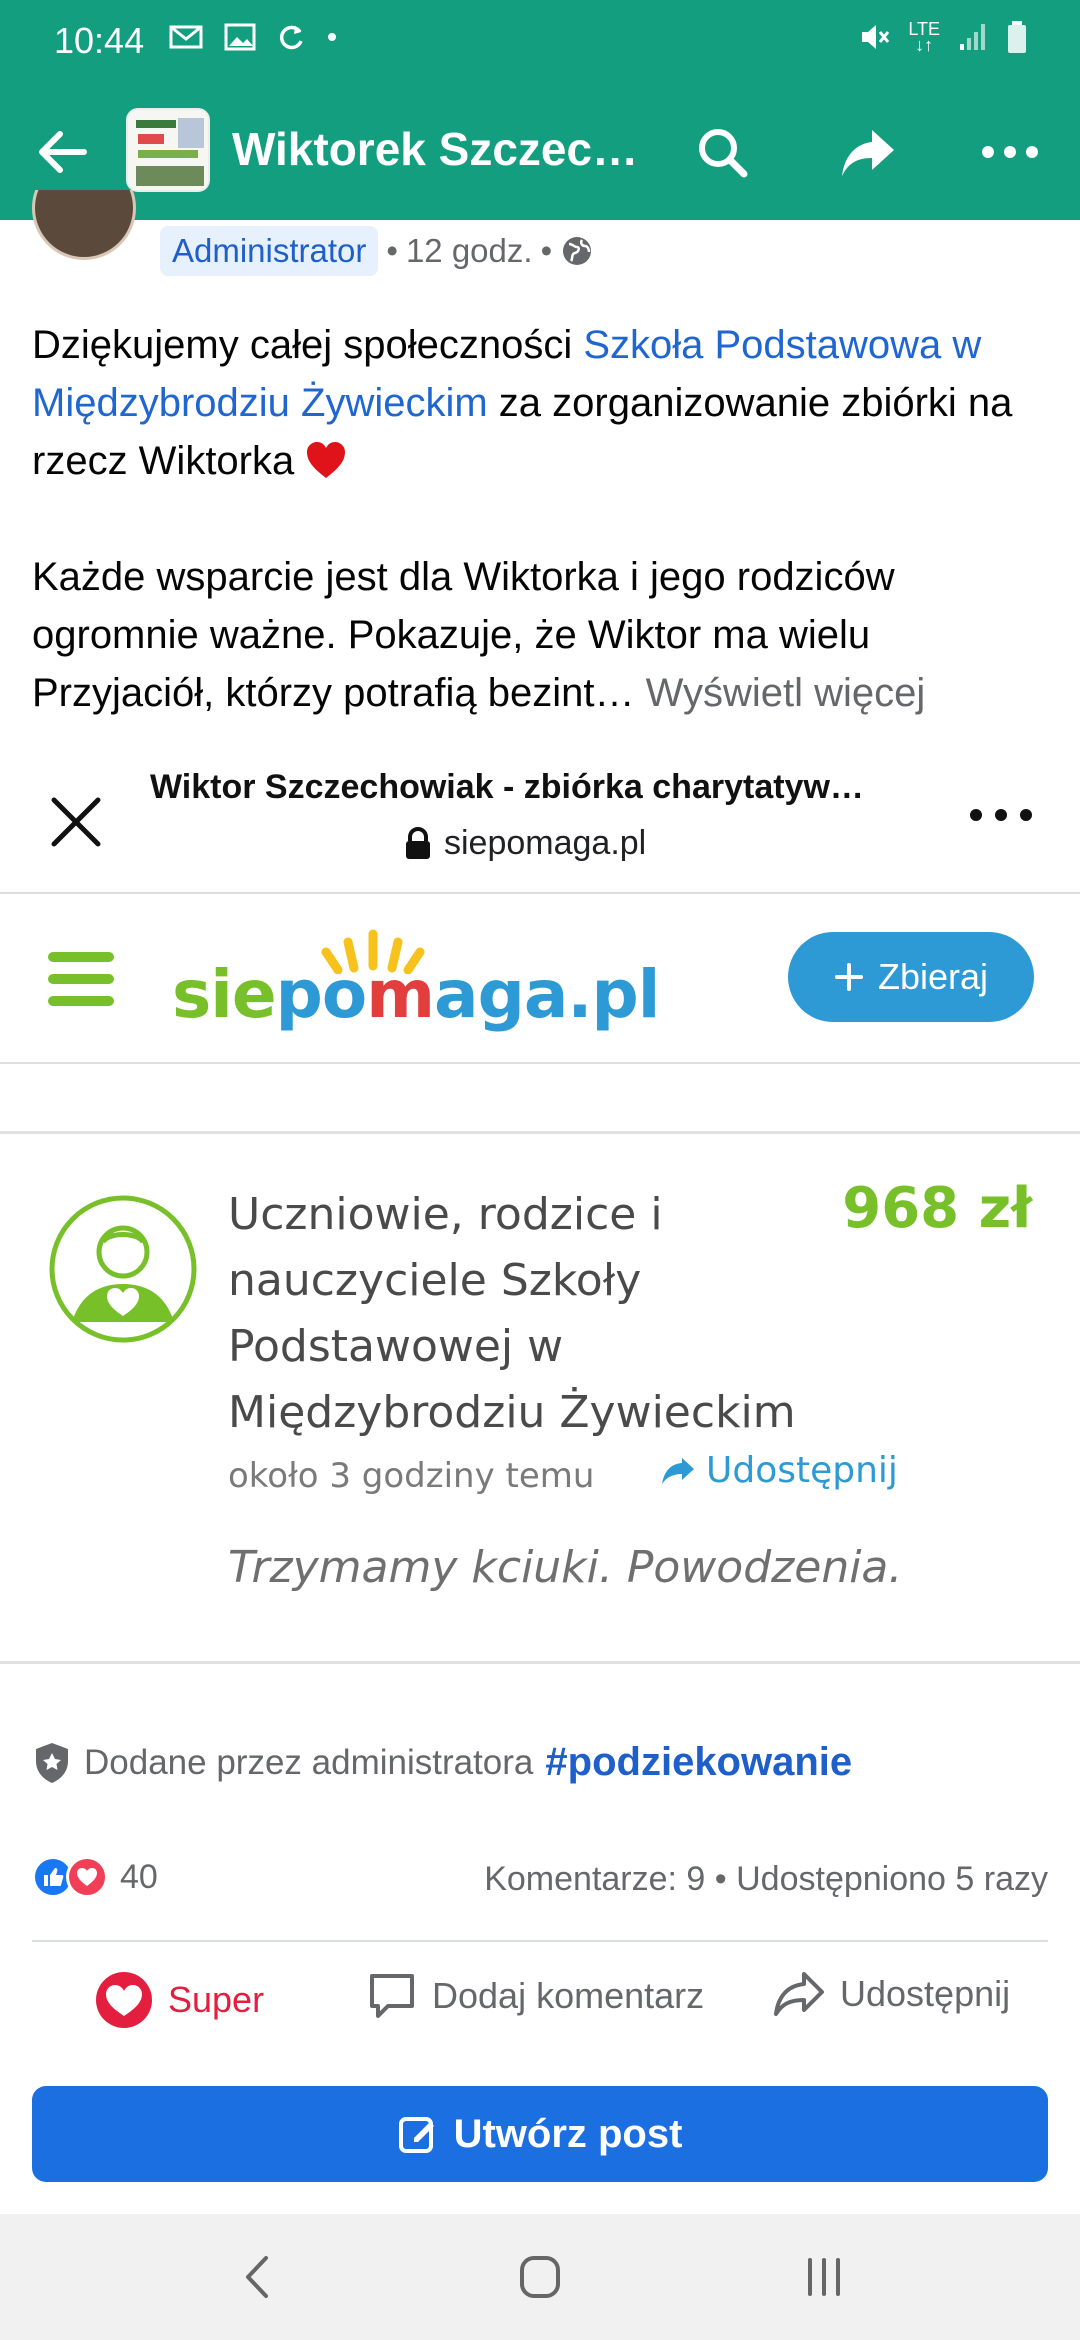 This screenshot has width=1080, height=2340. What do you see at coordinates (766, 1879) in the screenshot?
I see `comments-shares-count: Komentarze: 9 • Udostępniono 5 razy` at bounding box center [766, 1879].